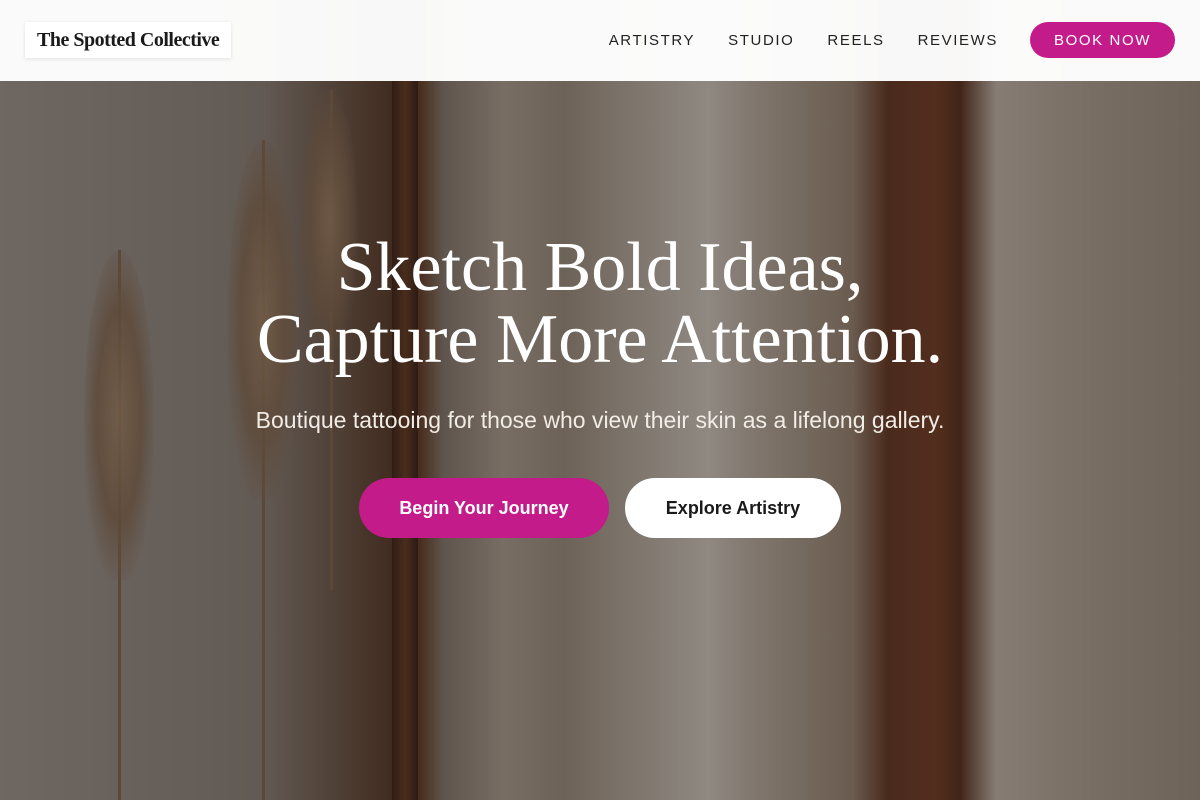 This screenshot has width=1200, height=800. What do you see at coordinates (128, 40) in the screenshot?
I see `brand-logo: The Spotted Collective` at bounding box center [128, 40].